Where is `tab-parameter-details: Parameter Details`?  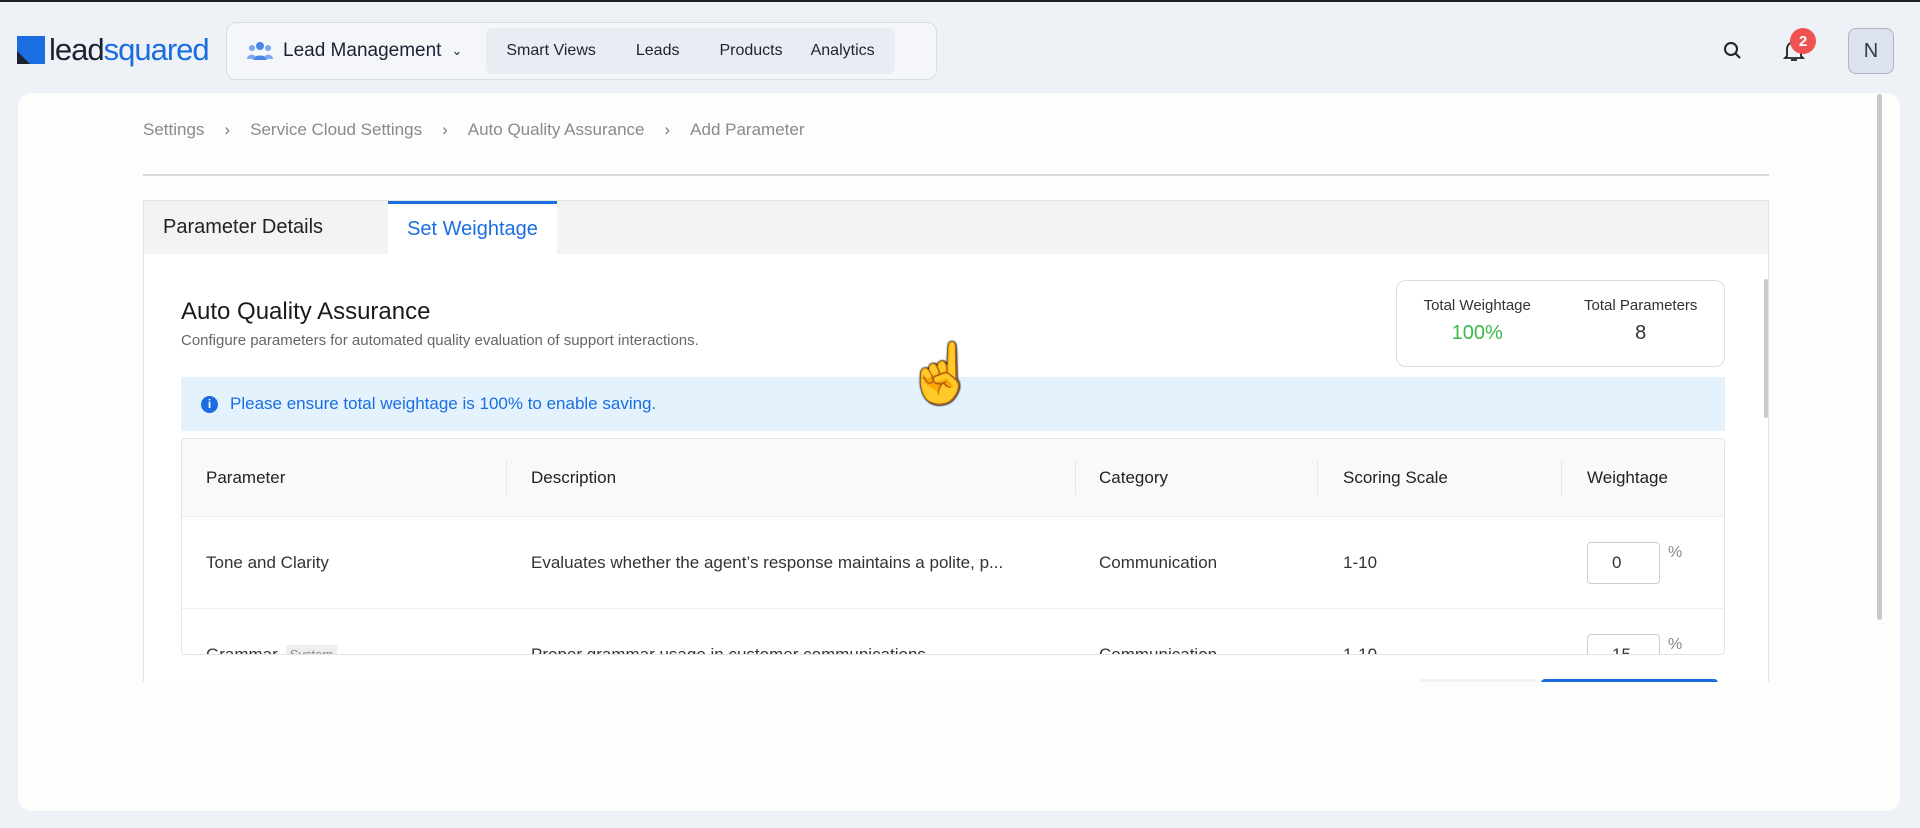
tab-parameter-details: Parameter Details is located at coordinates (243, 227).